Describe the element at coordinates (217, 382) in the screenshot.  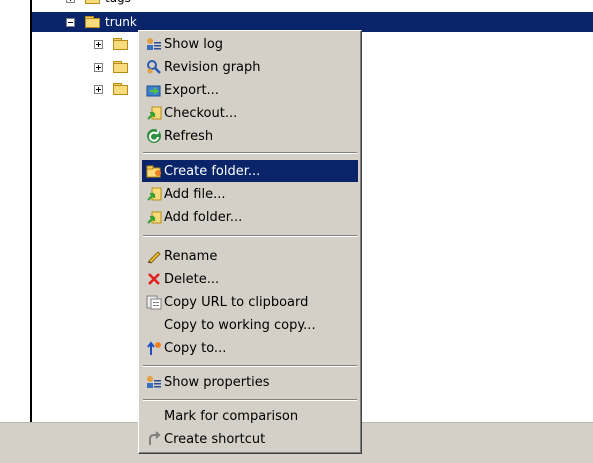
I see `menu-item-label: Show properties` at that location.